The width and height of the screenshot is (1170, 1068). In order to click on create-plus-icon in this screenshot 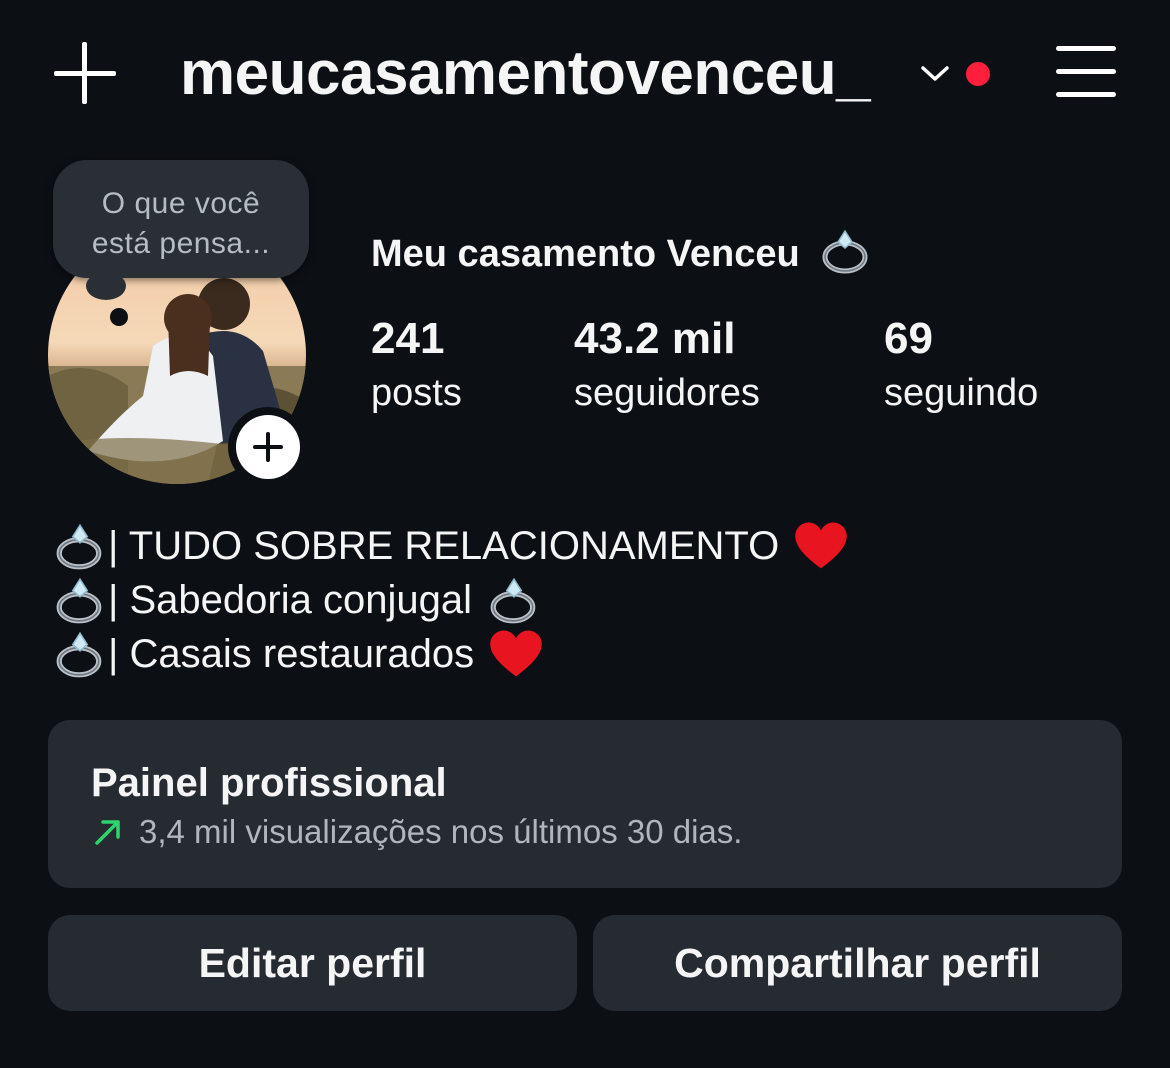, I will do `click(85, 73)`.